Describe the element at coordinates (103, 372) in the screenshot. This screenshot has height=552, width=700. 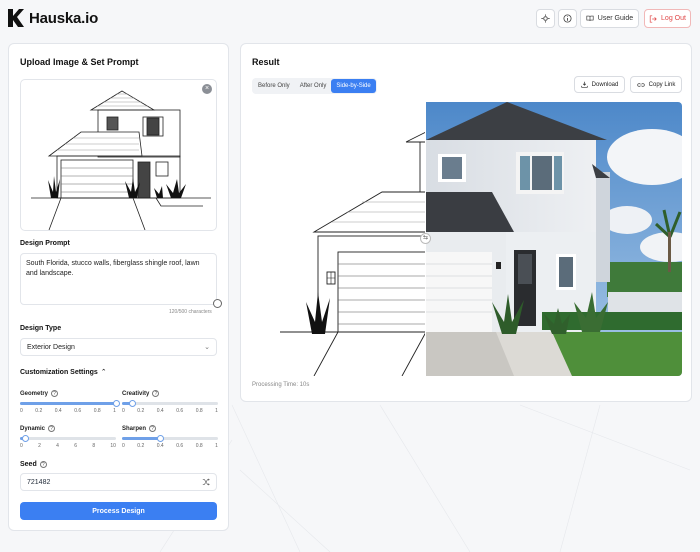
I see `chevron-up-icon: ⌃` at that location.